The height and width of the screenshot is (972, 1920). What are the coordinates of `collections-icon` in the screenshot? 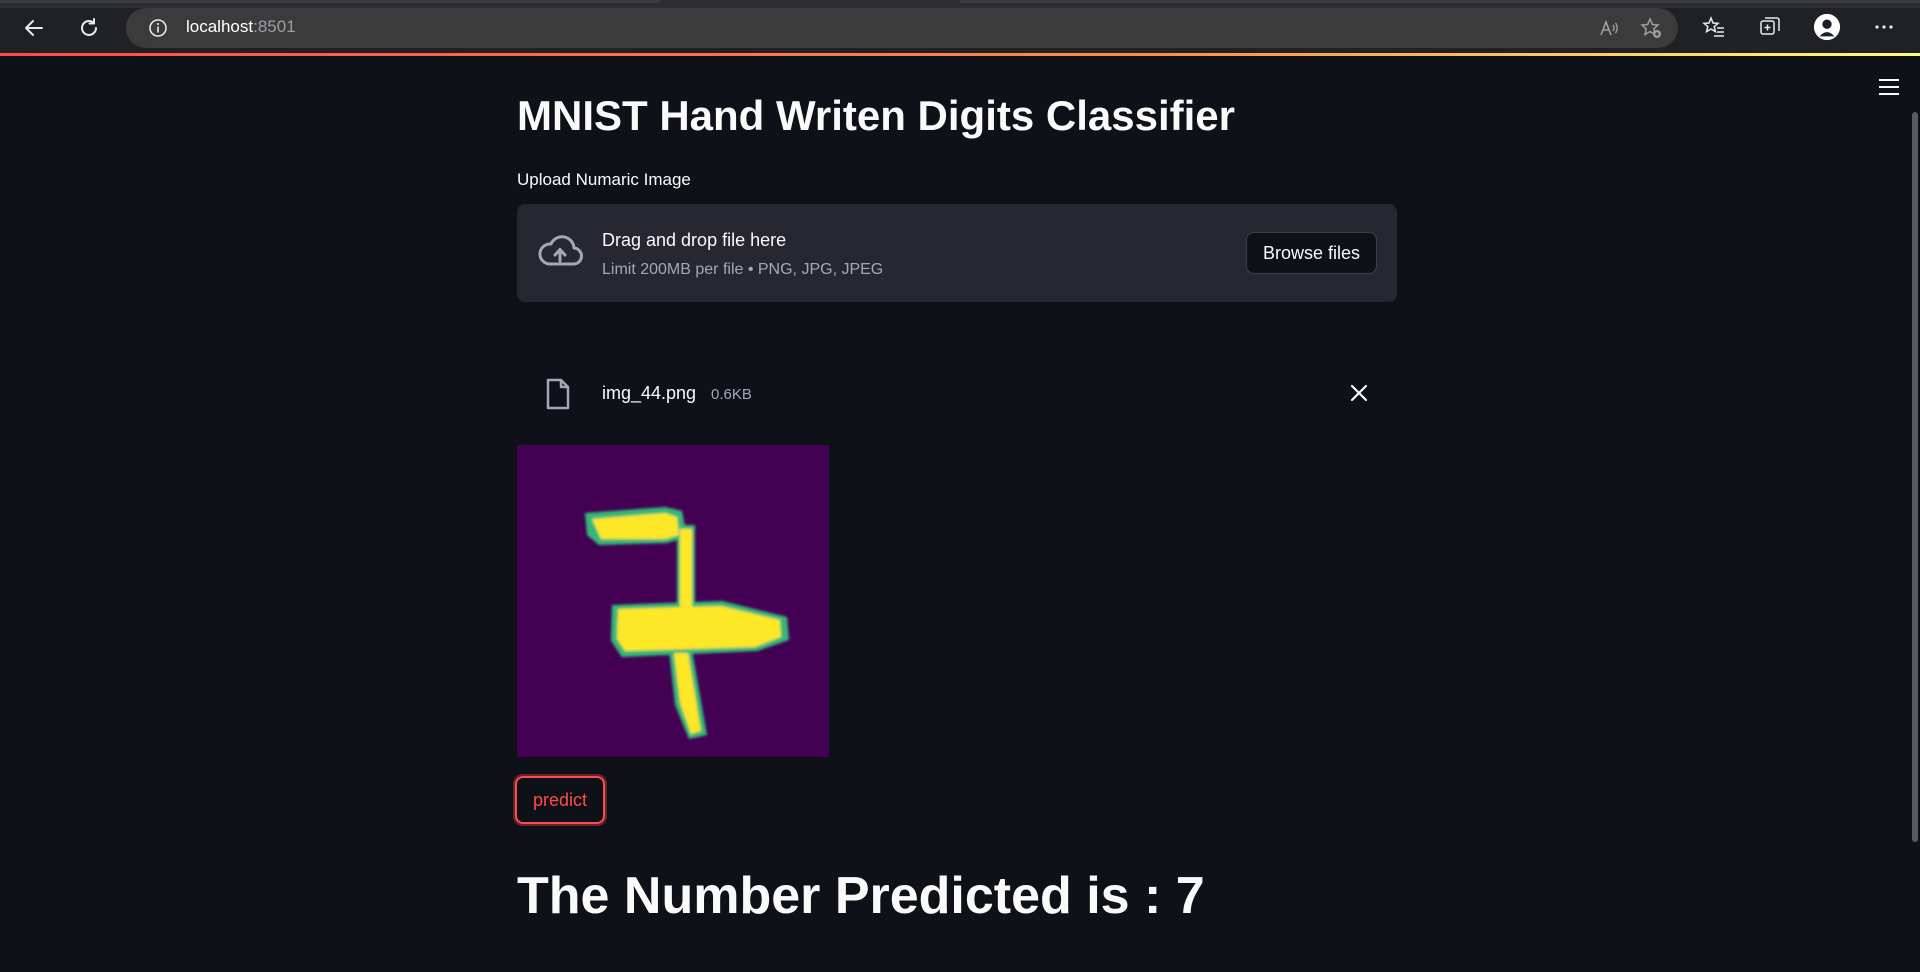 It's located at (1770, 26).